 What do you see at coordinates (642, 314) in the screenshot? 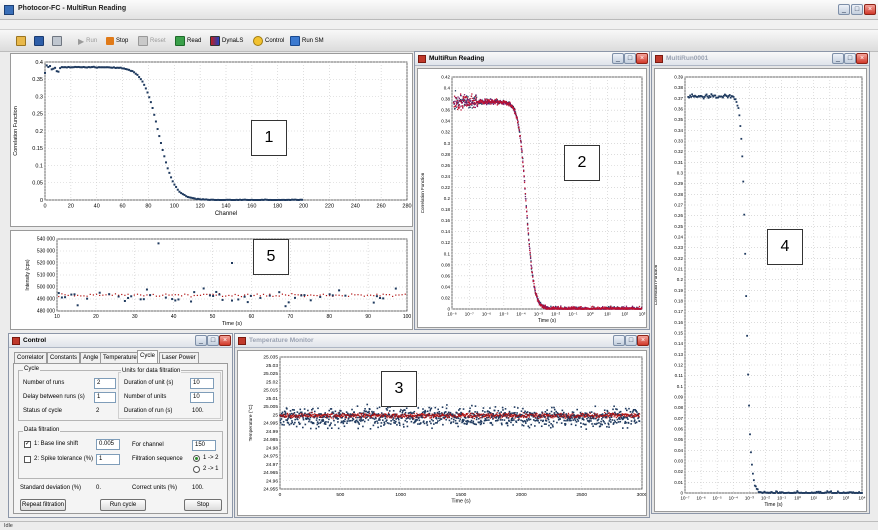
I see `x-tick-label: 10³` at bounding box center [642, 314].